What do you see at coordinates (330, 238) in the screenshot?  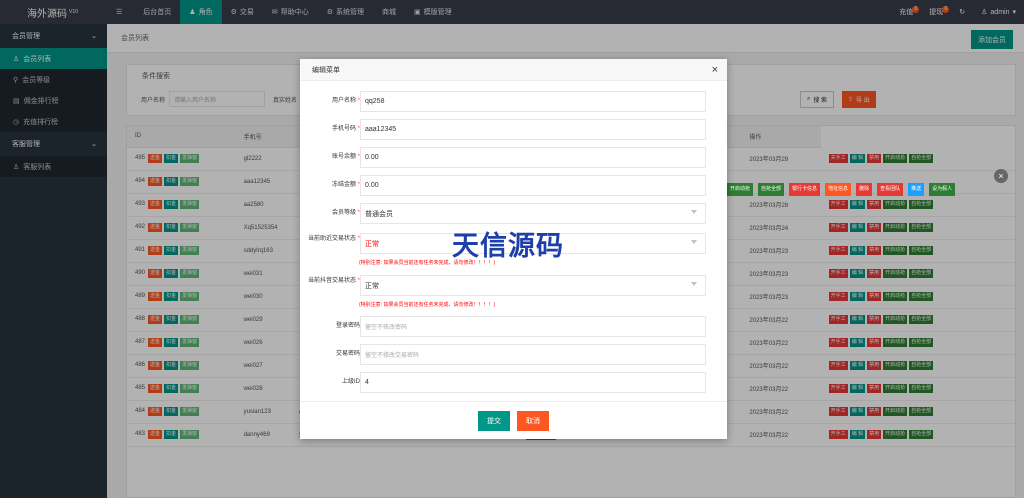 I see `field-label: 当前助近交易状态 *` at bounding box center [330, 238].